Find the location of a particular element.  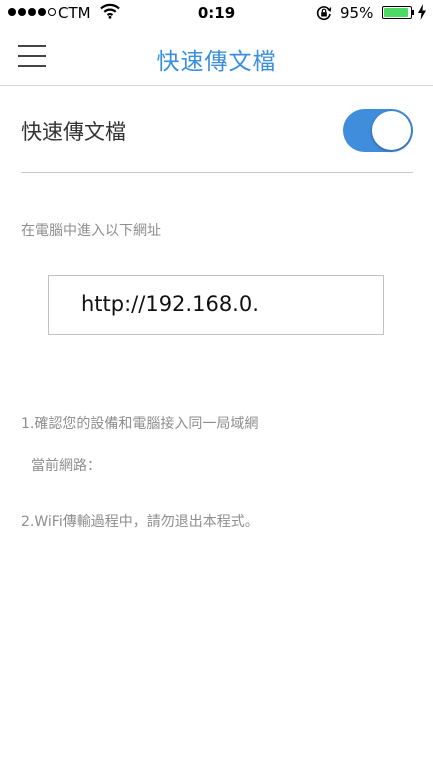

toggle-knob is located at coordinates (391, 130).